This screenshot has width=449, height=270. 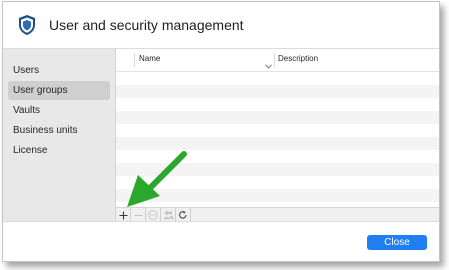 I want to click on sidebar-item-users: Users, so click(x=59, y=70).